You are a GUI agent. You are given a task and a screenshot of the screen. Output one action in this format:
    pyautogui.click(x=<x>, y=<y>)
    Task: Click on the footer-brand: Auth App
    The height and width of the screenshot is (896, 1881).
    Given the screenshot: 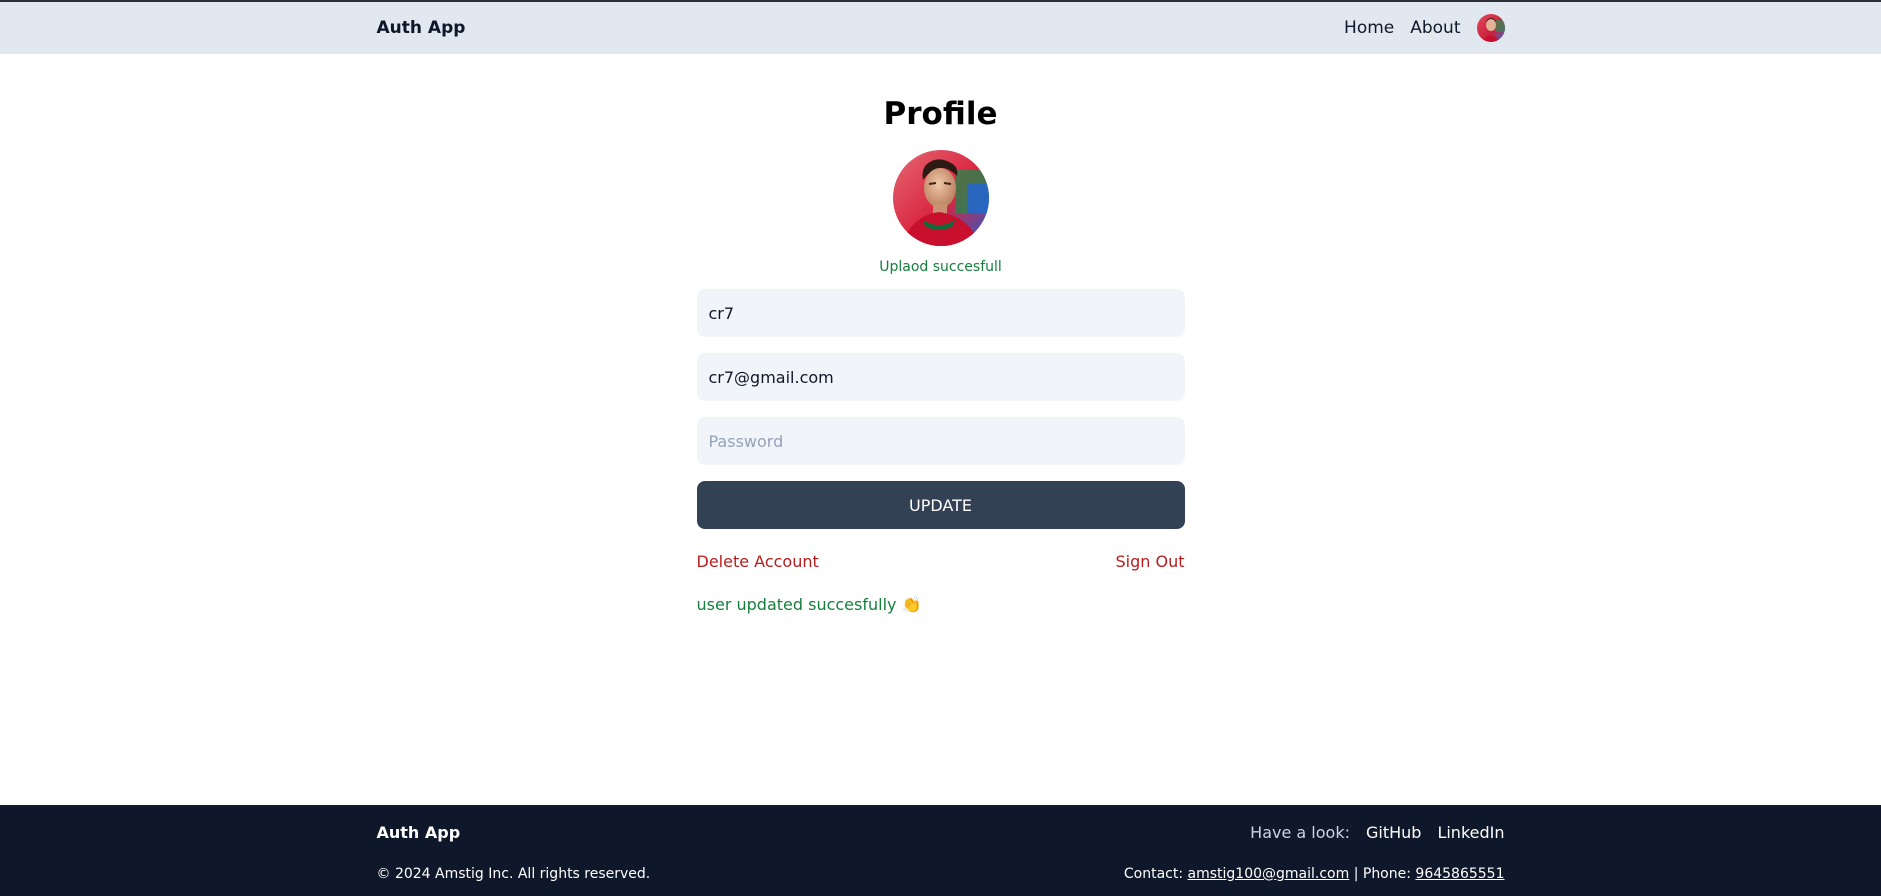 What is the action you would take?
    pyautogui.click(x=418, y=832)
    